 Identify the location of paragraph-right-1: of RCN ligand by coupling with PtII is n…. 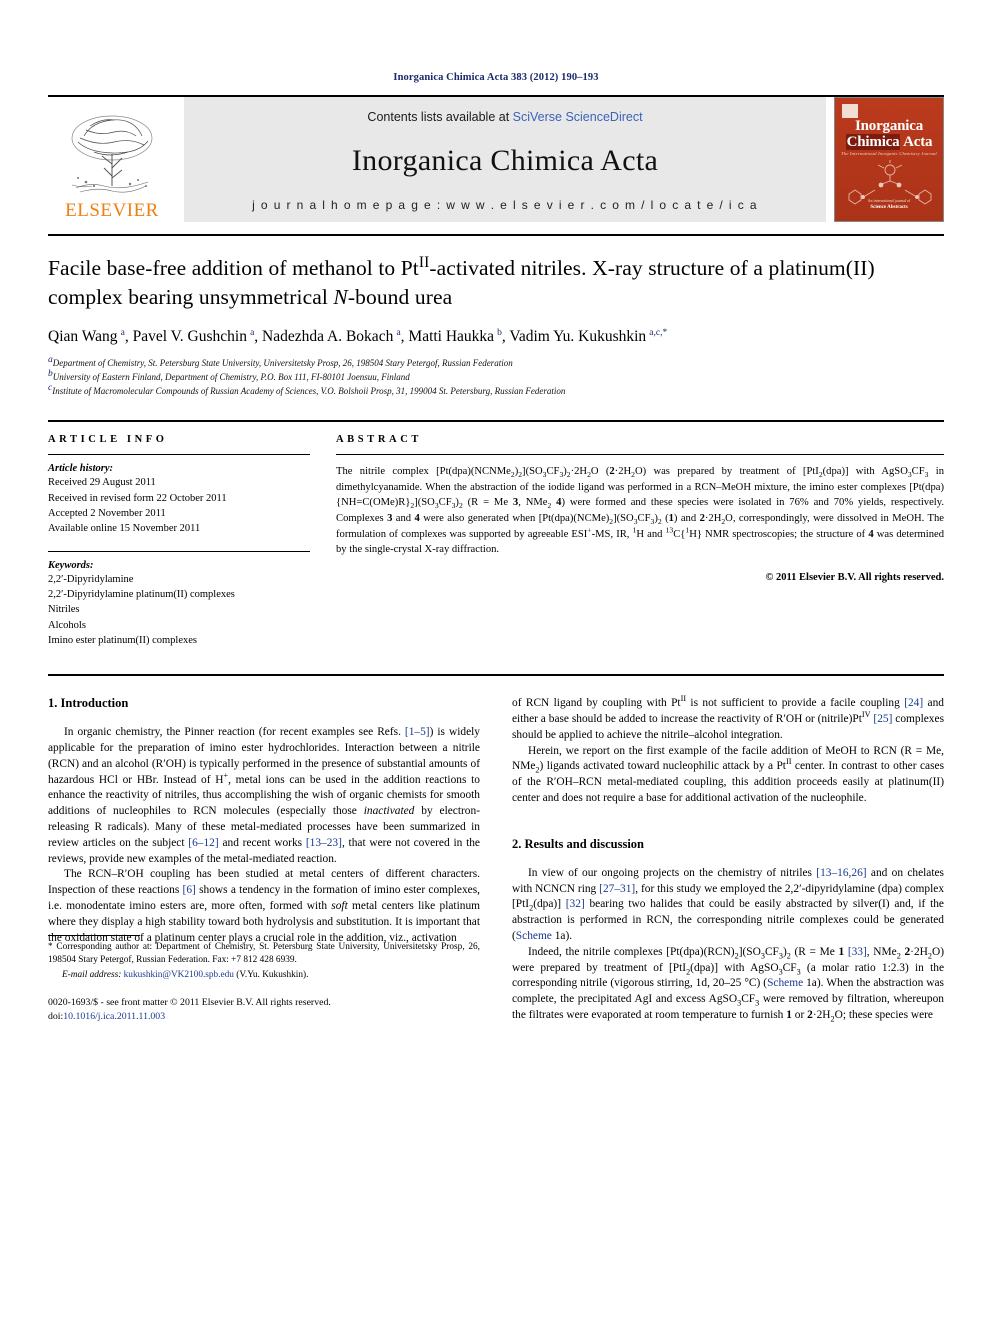
(728, 717).